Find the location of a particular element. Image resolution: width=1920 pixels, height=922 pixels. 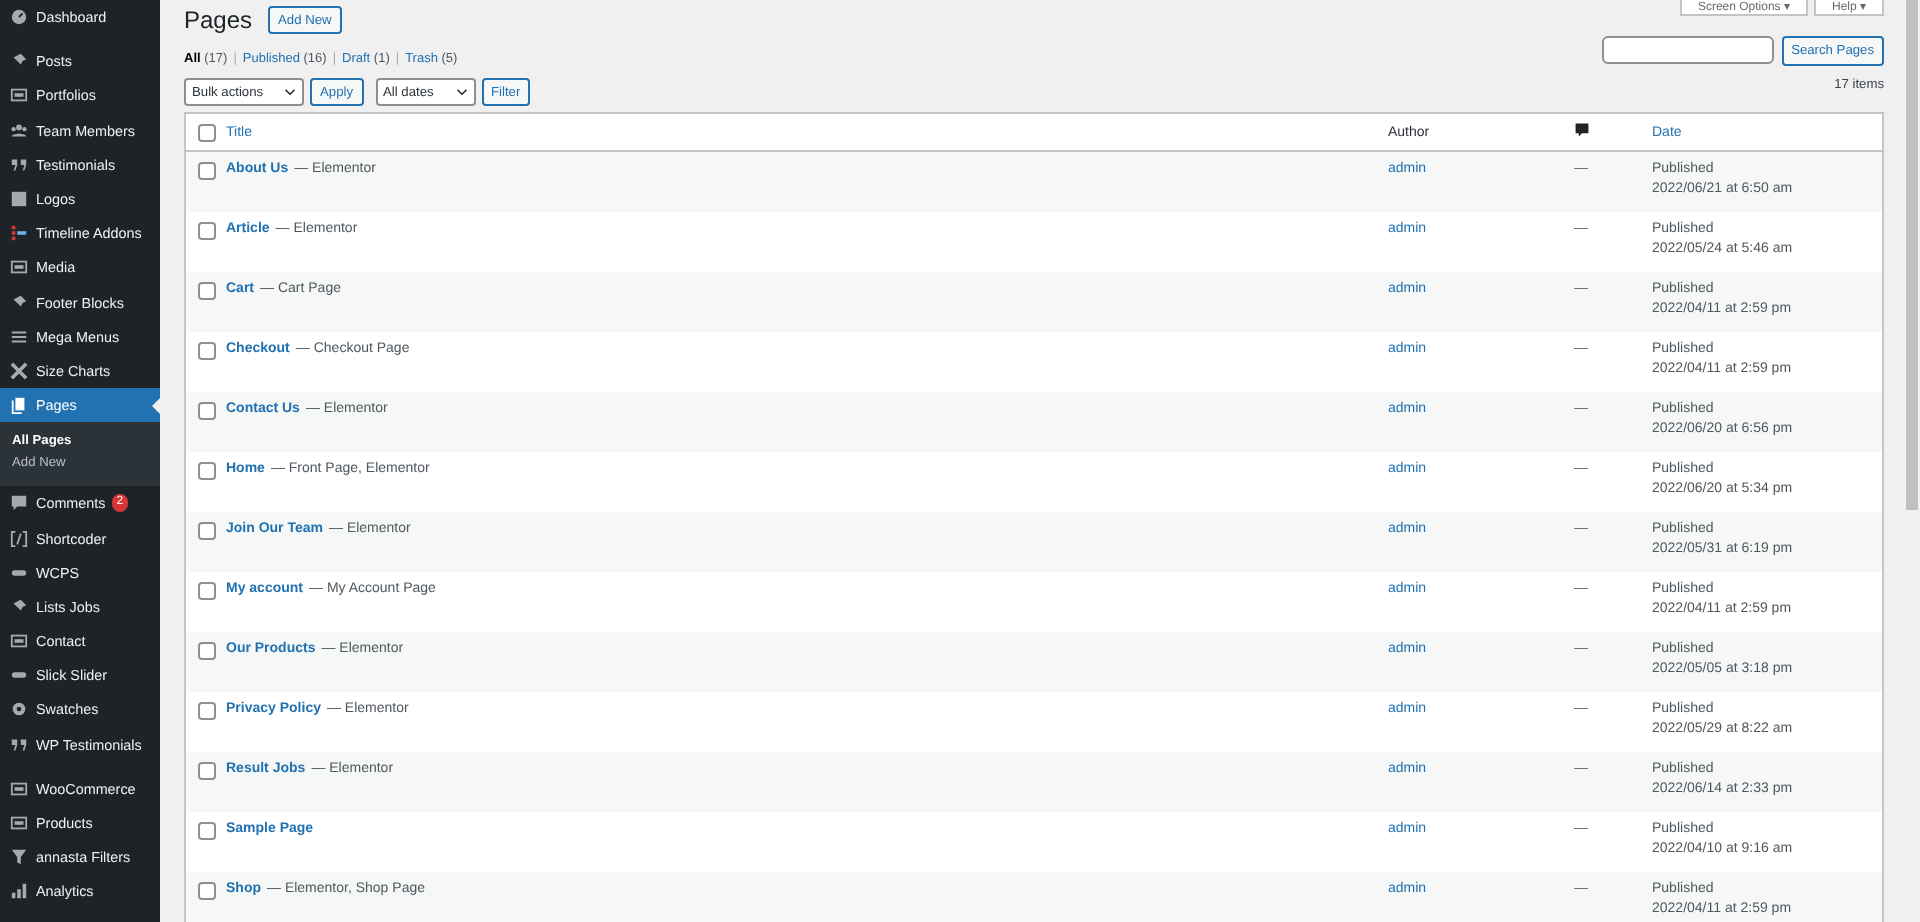

grid-icon is located at coordinates (19, 199).